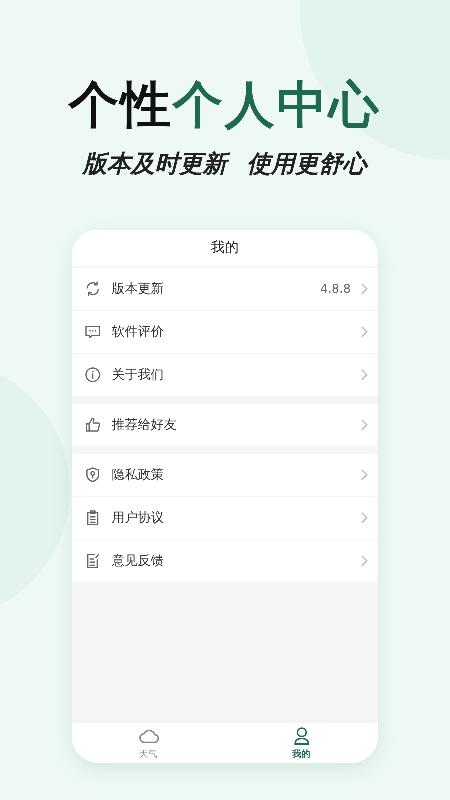 This screenshot has height=800, width=450. I want to click on screen-title: 我的, so click(225, 248).